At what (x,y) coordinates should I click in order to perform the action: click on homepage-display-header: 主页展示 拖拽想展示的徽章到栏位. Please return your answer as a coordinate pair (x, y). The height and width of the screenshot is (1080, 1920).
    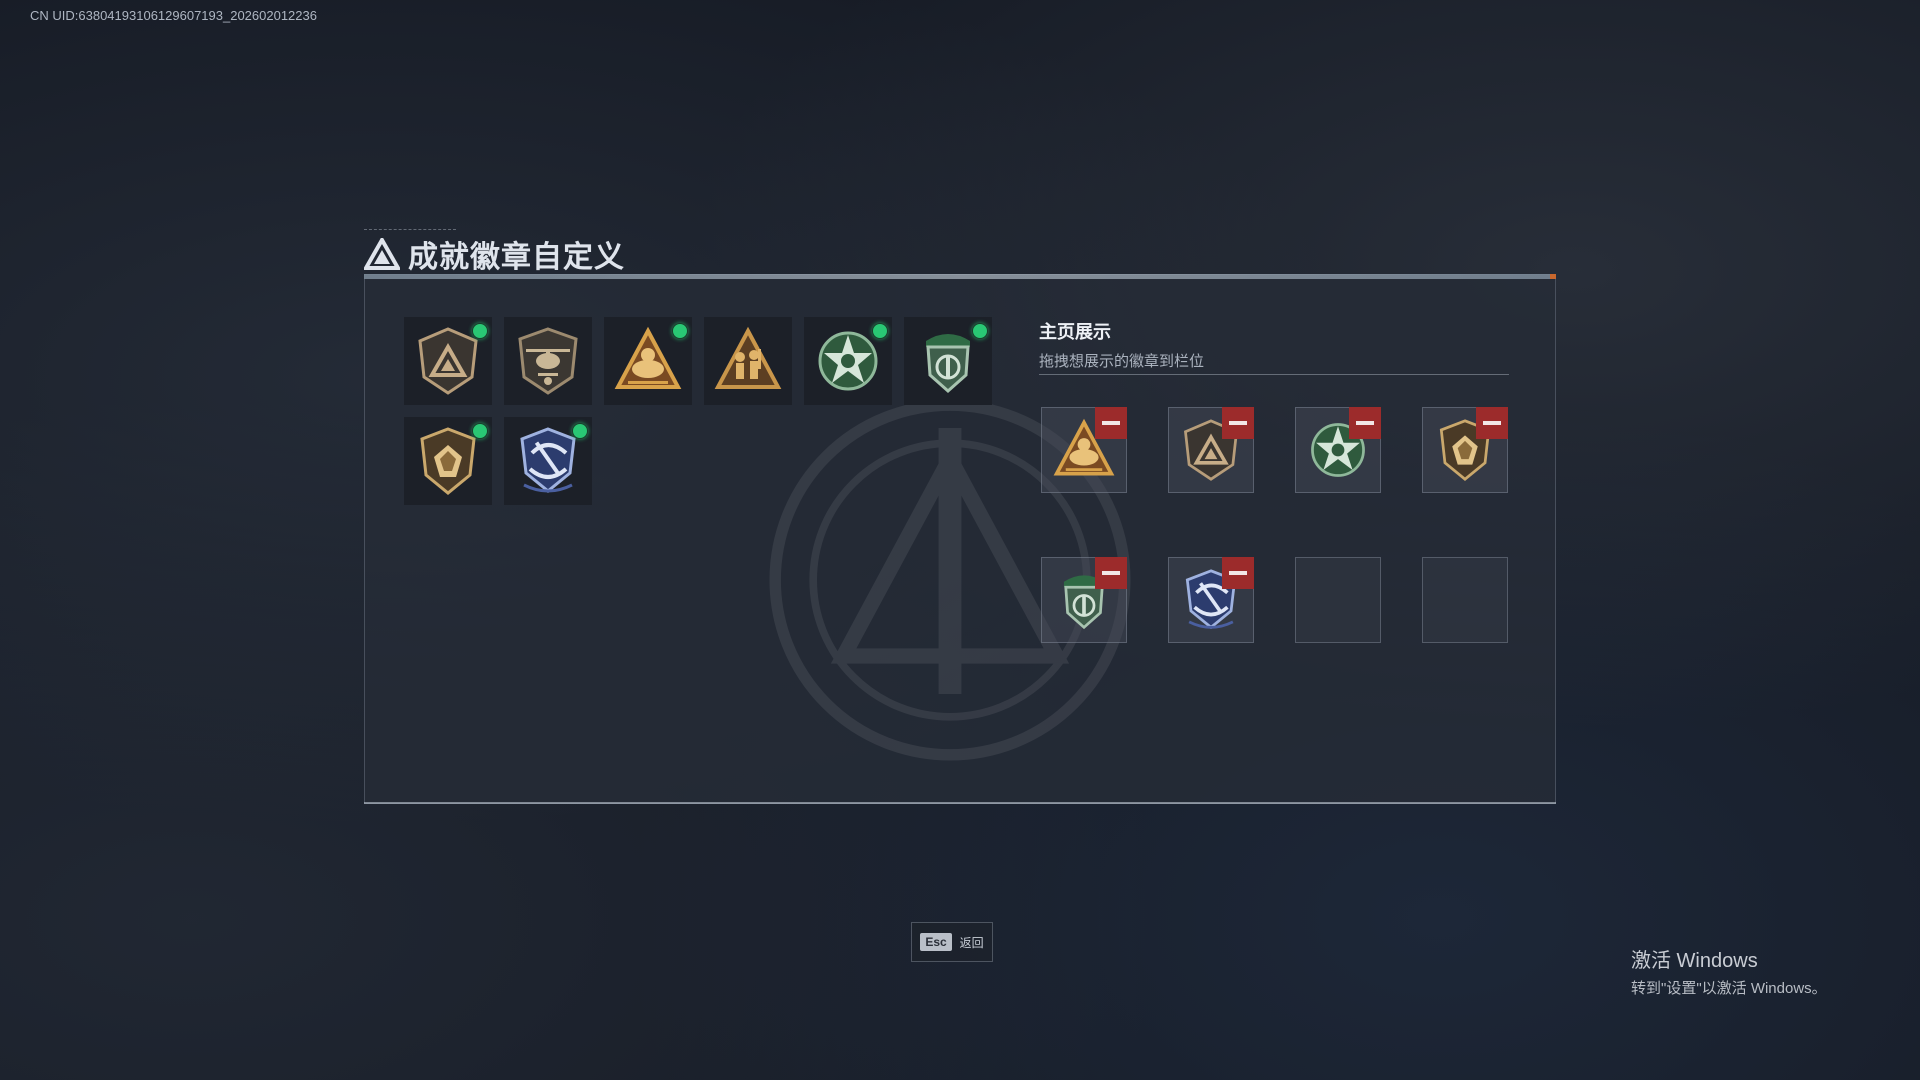
    Looking at the image, I should click on (1121, 344).